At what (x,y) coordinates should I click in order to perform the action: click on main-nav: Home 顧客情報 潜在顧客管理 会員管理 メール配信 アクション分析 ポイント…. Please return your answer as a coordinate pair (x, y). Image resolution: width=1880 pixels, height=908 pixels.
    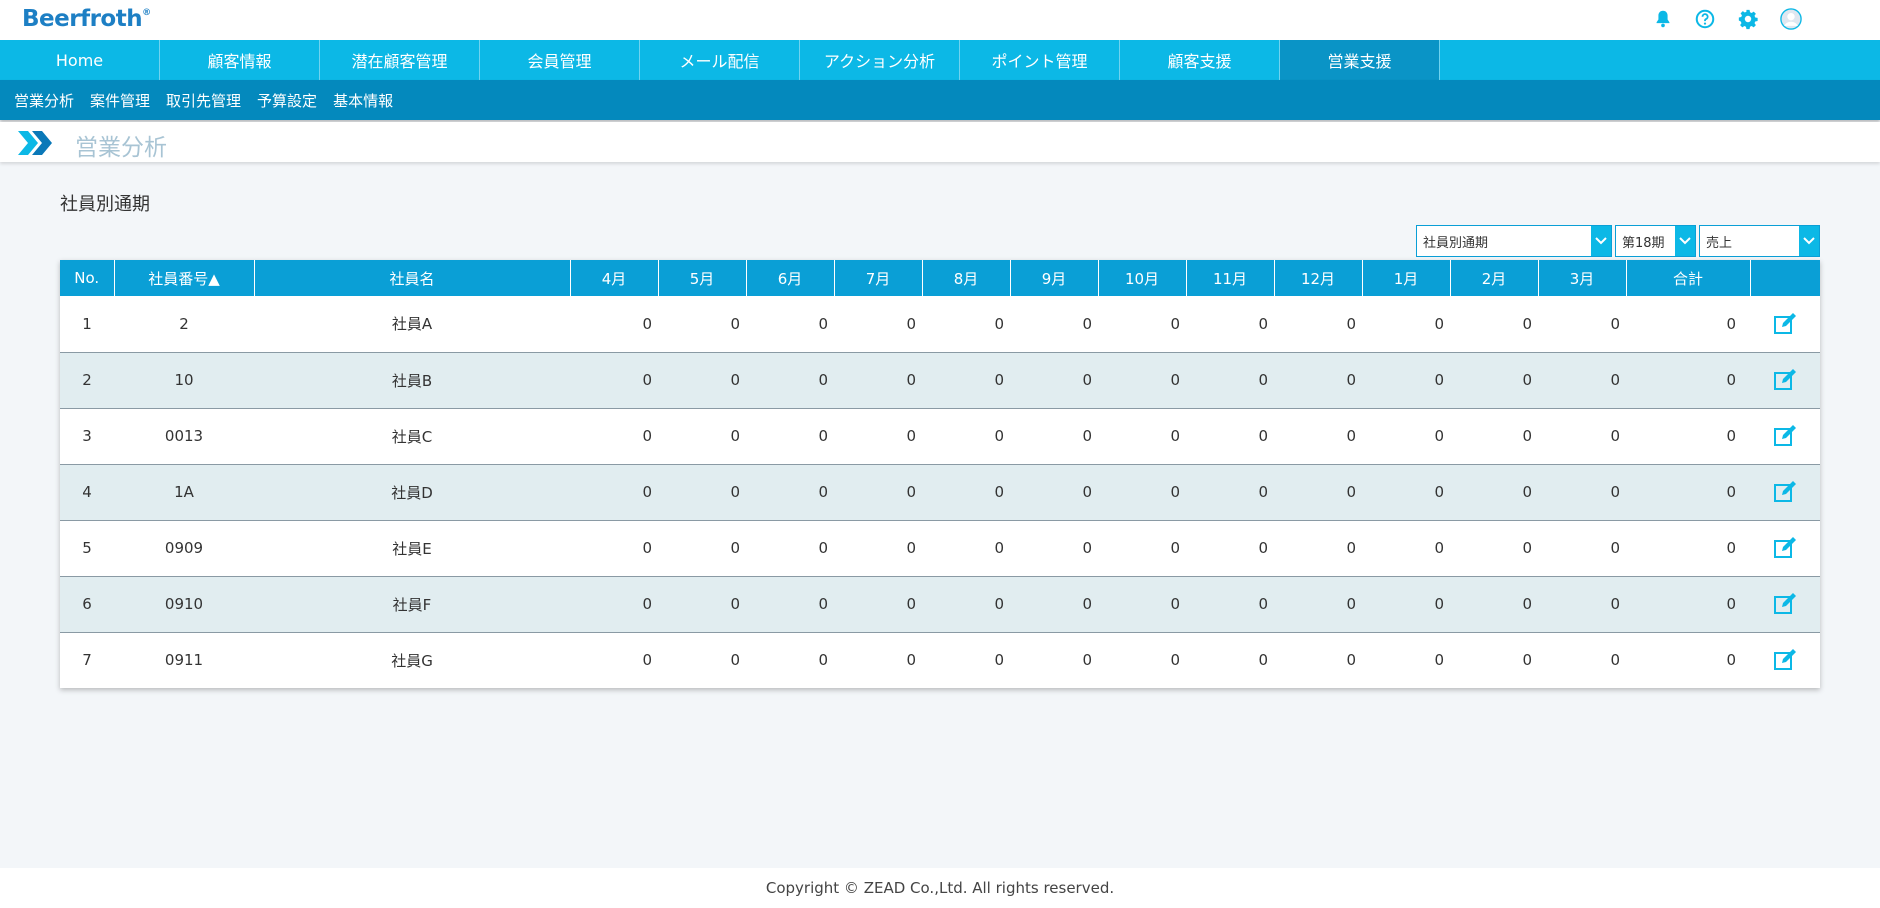
    Looking at the image, I should click on (940, 60).